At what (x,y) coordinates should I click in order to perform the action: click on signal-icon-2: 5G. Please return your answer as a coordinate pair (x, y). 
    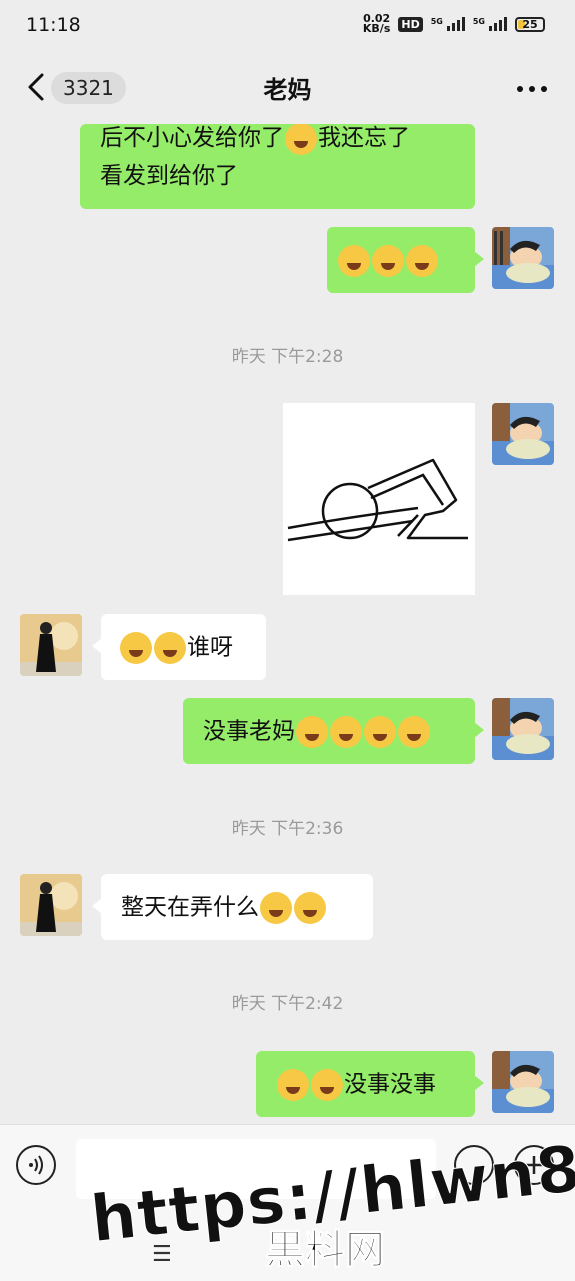
    Looking at the image, I should click on (490, 24).